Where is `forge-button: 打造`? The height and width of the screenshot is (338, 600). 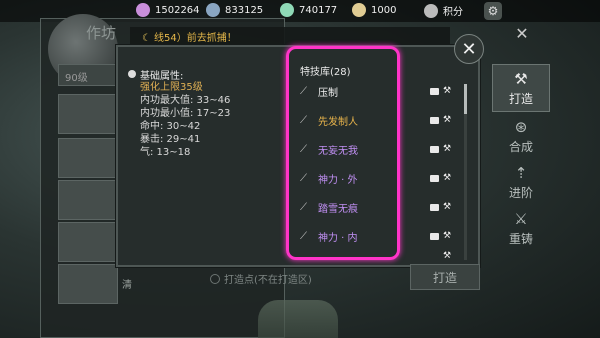 forge-button: 打造 is located at coordinates (445, 277).